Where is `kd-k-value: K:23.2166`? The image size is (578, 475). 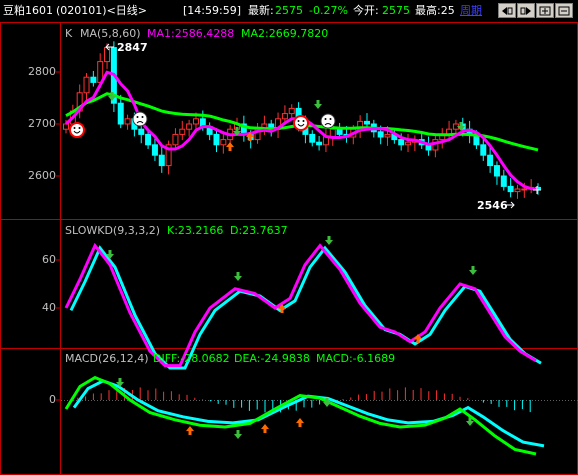 kd-k-value: K:23.2166 is located at coordinates (195, 230).